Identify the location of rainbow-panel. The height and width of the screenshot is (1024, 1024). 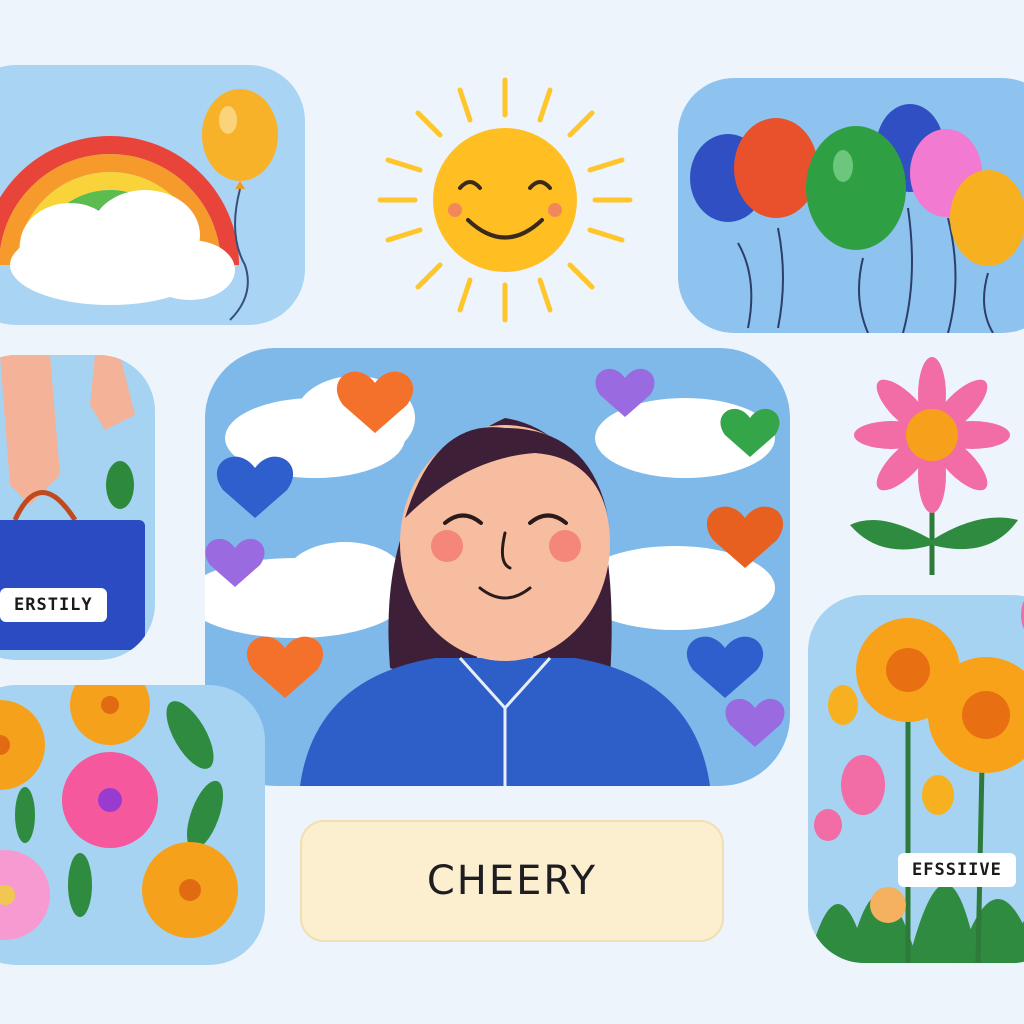
(152, 195).